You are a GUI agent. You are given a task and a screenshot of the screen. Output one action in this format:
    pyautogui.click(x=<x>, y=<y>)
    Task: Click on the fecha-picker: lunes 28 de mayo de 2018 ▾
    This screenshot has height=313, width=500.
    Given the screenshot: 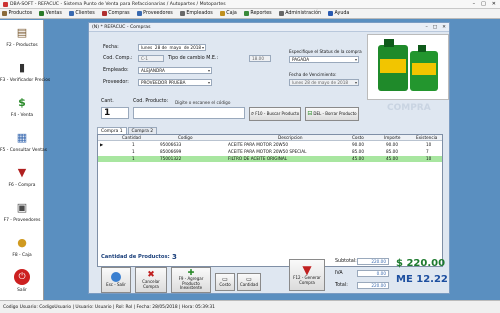 What is the action you would take?
    pyautogui.click(x=172, y=47)
    